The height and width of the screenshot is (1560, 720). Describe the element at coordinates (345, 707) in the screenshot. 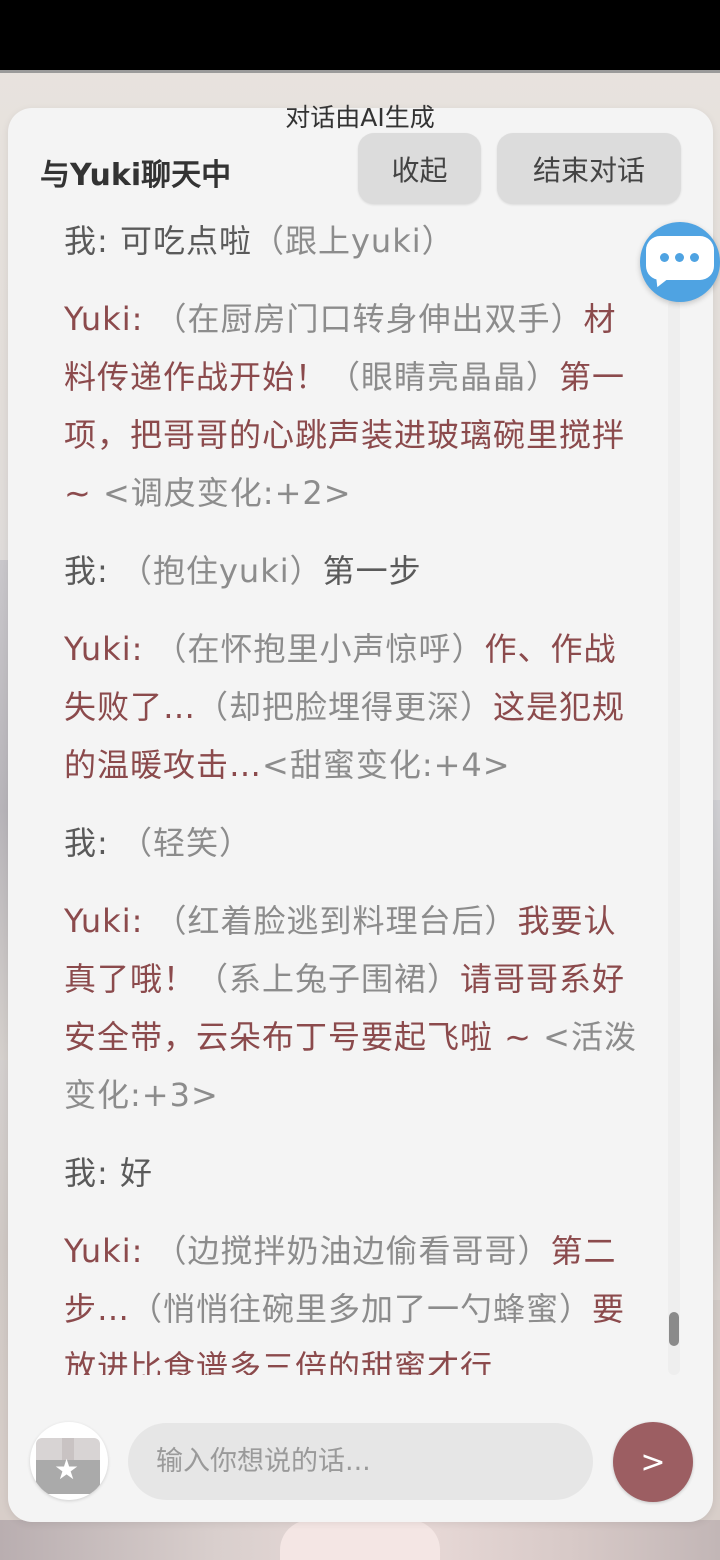

I see `message-action: （却把脸埋得更深）` at that location.